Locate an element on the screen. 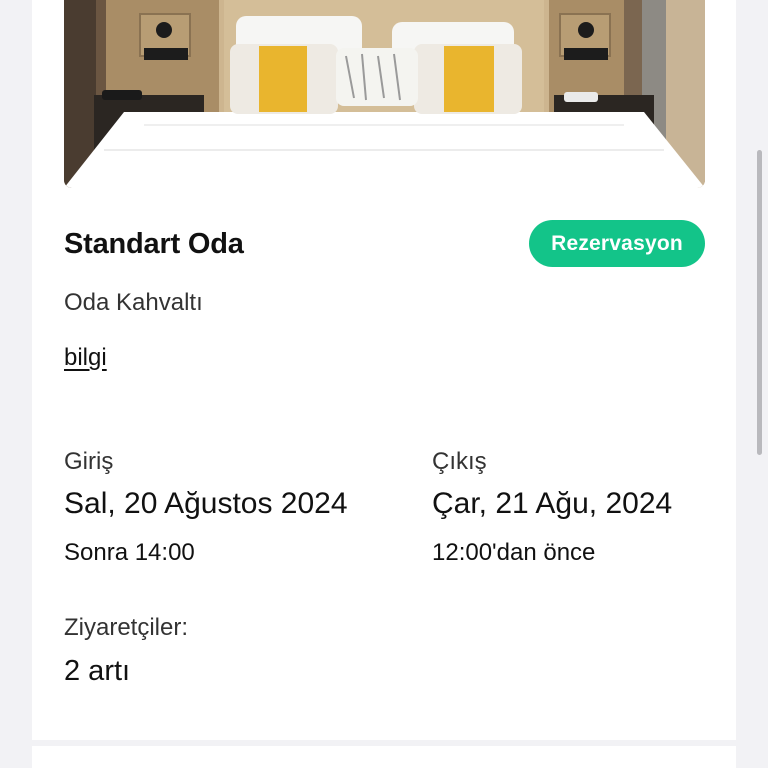 The height and width of the screenshot is (768, 768). next-card is located at coordinates (384, 757).